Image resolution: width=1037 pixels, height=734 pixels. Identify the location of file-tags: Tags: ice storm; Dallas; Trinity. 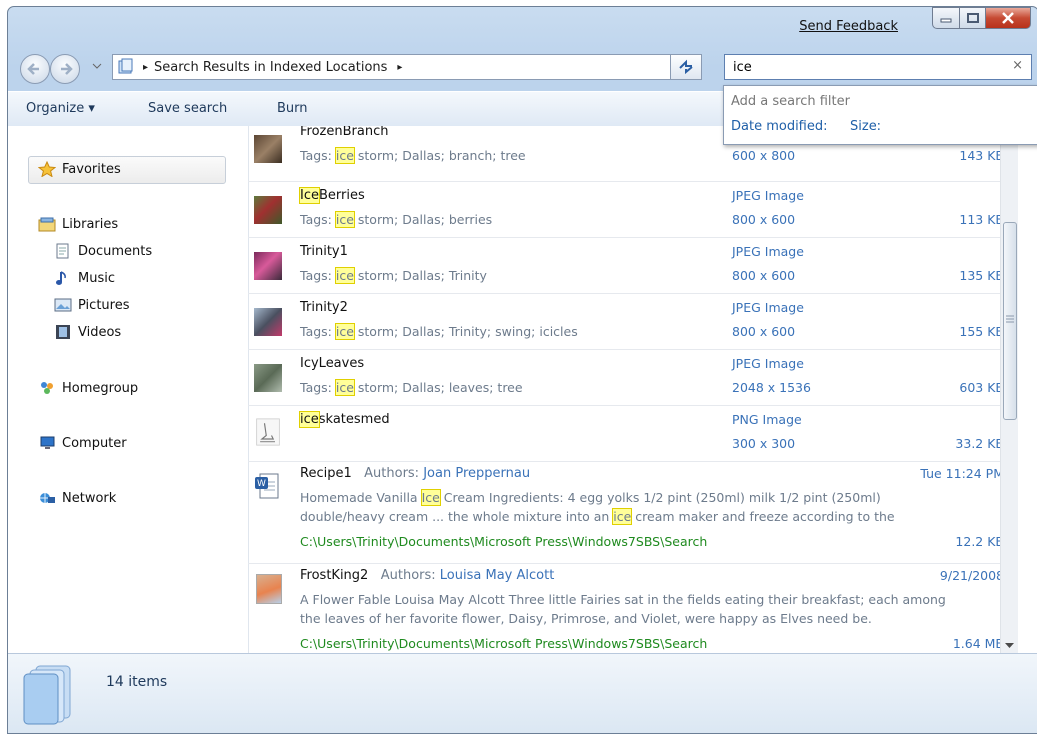
(393, 275).